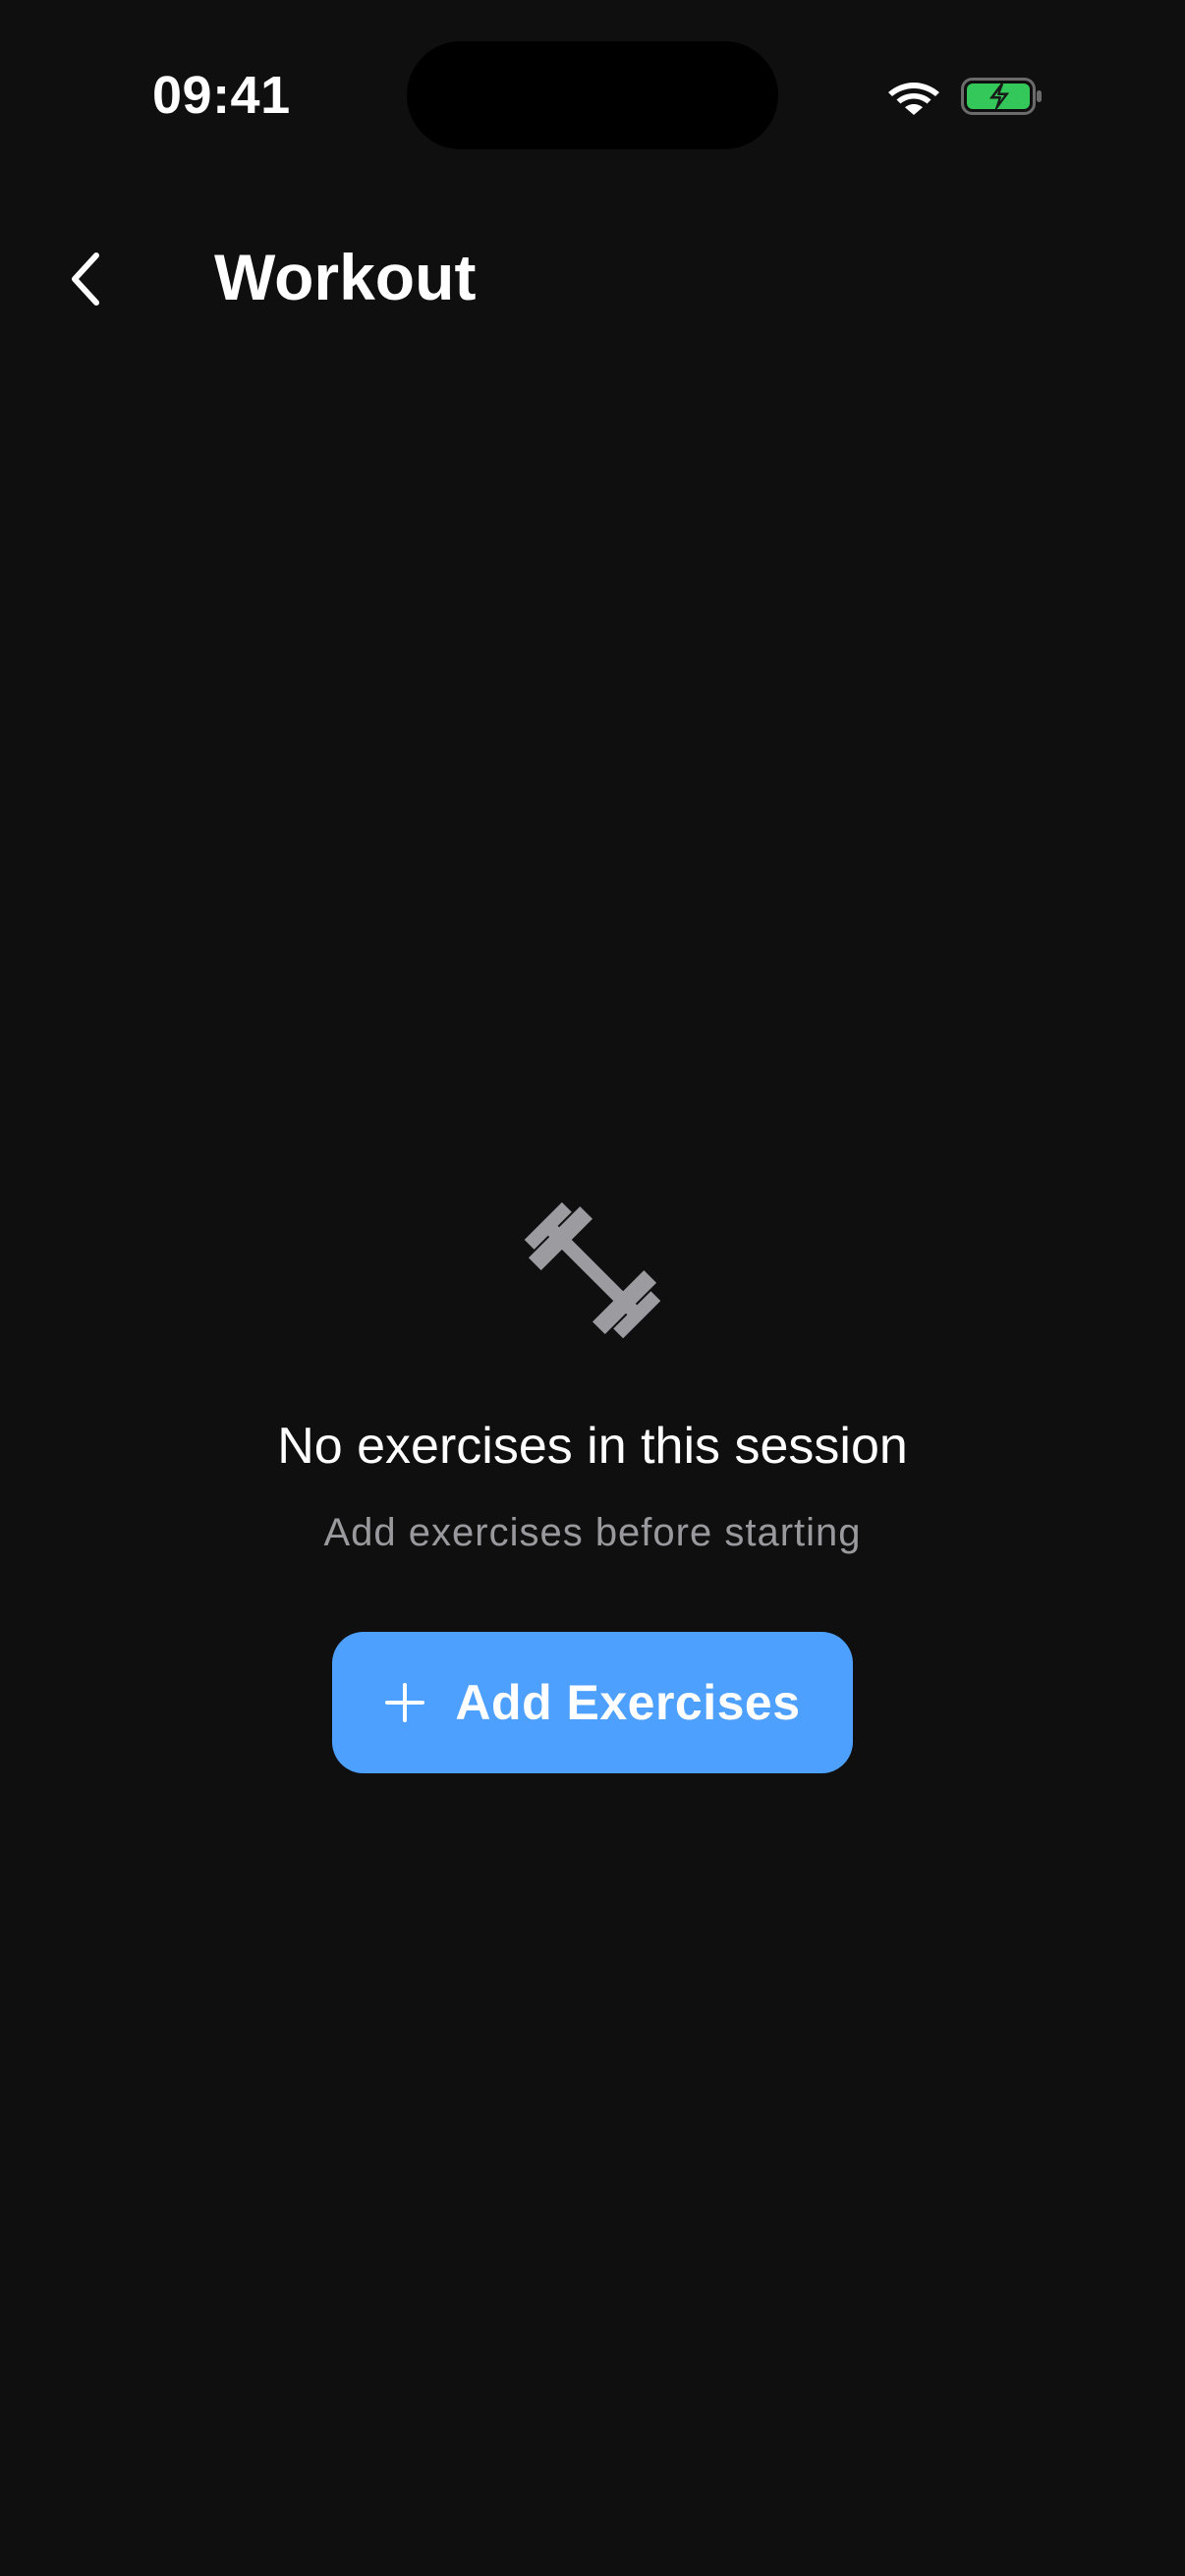  I want to click on dynamic-island, so click(592, 95).